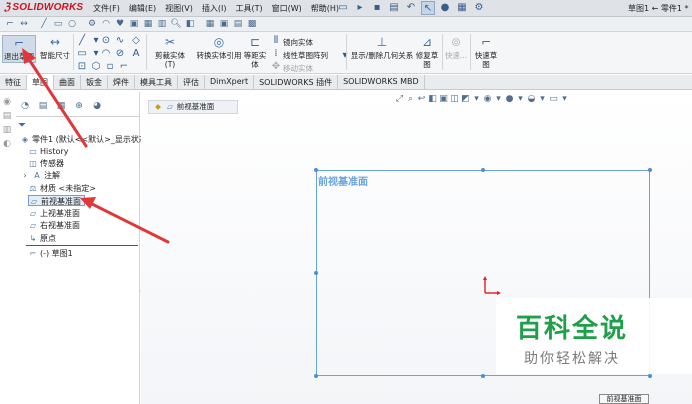  What do you see at coordinates (296, 82) in the screenshot?
I see `tab-solidworks-addins: SOLIDWORKS 插件` at bounding box center [296, 82].